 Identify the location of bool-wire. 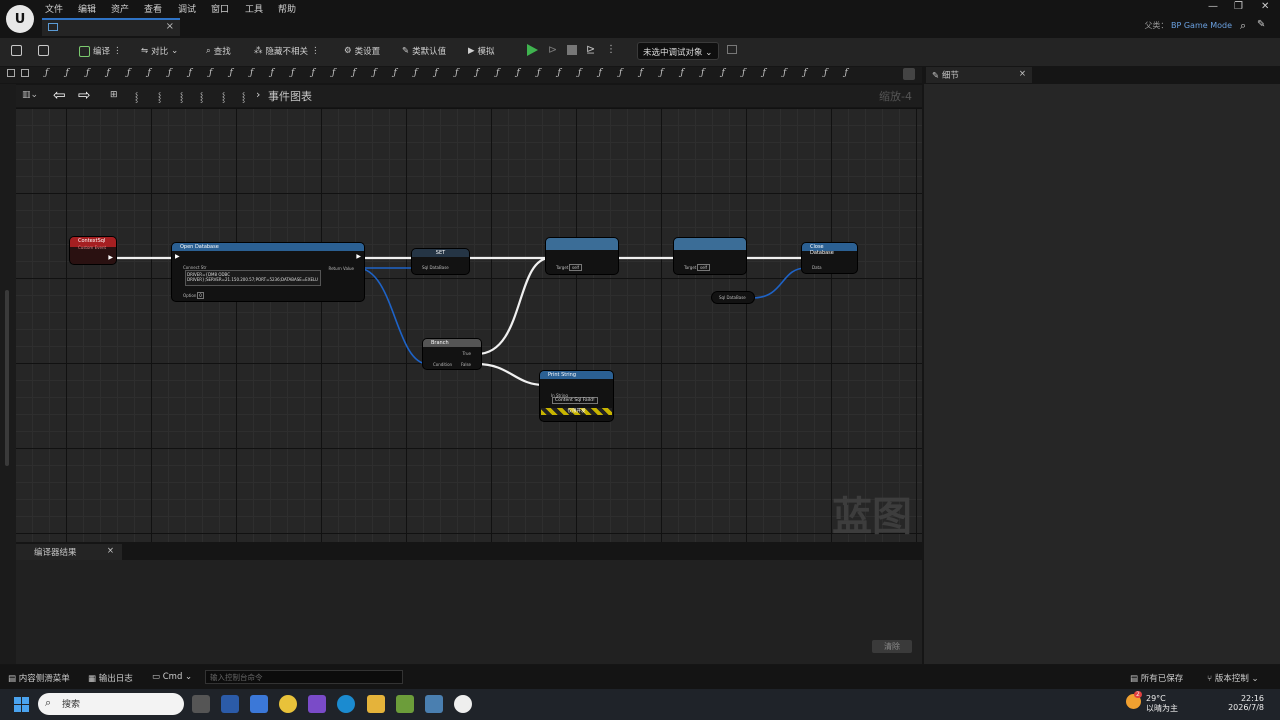
(392, 316).